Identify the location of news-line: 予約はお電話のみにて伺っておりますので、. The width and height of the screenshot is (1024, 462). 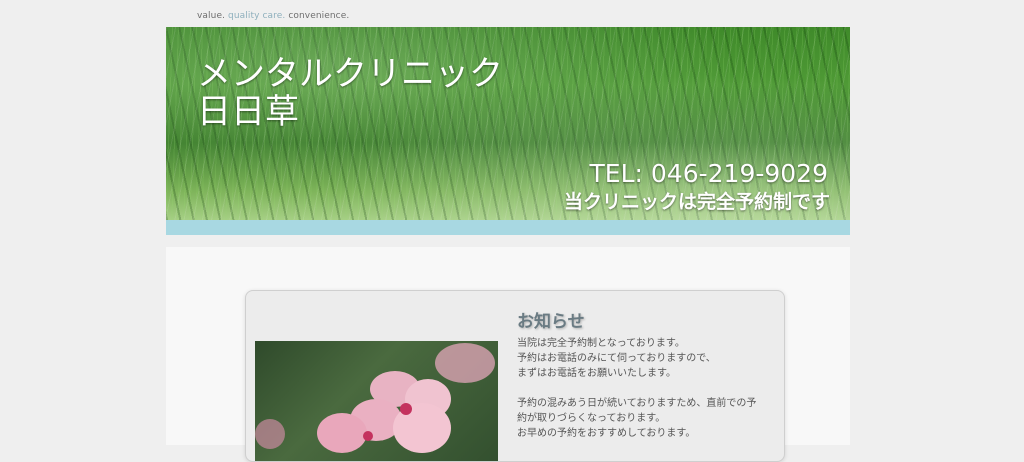
(616, 358).